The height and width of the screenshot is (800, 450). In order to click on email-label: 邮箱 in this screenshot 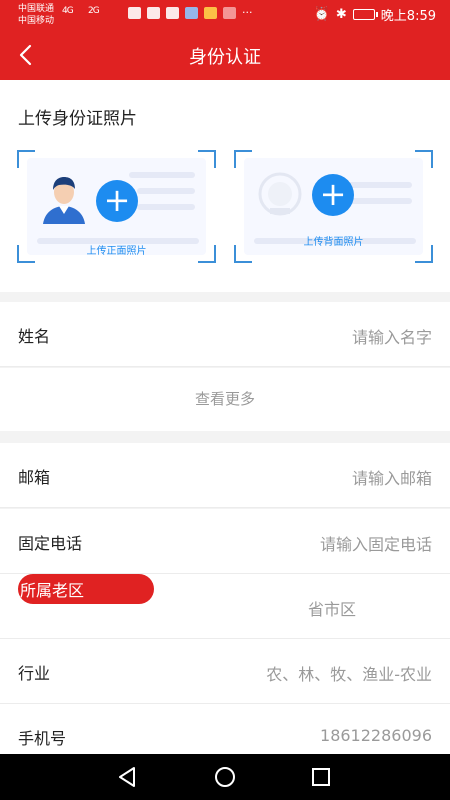, I will do `click(34, 477)`.